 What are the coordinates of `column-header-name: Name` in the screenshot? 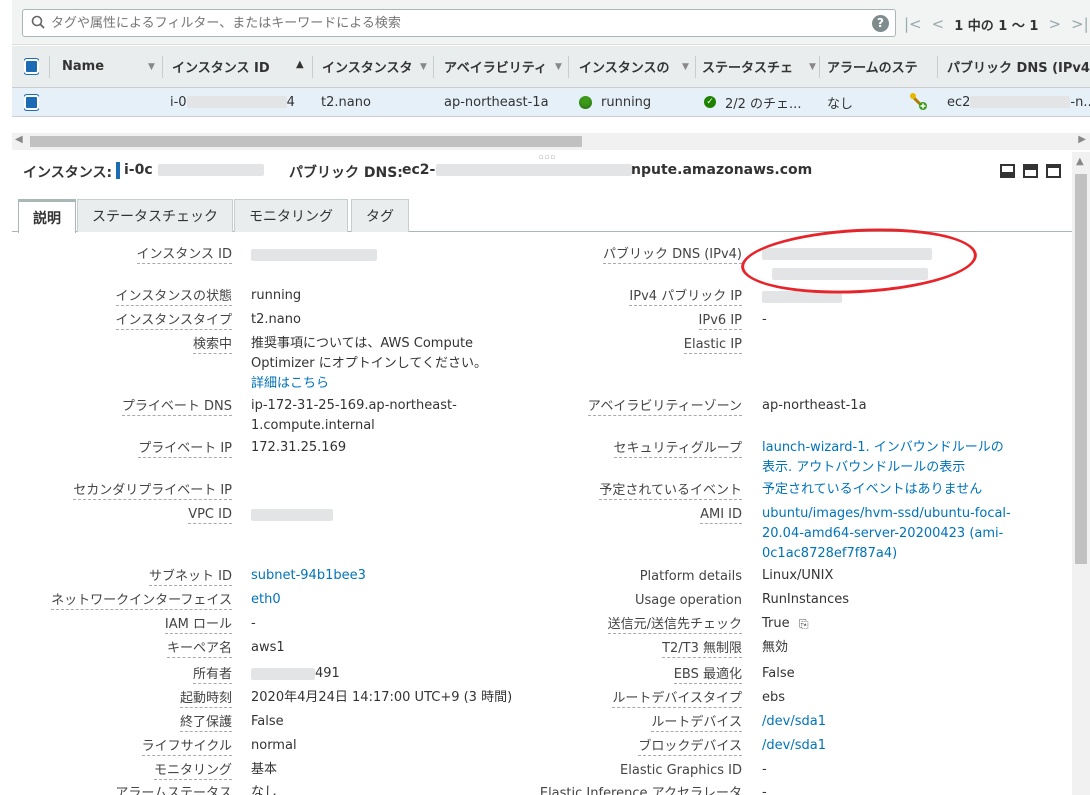 It's located at (110, 66).